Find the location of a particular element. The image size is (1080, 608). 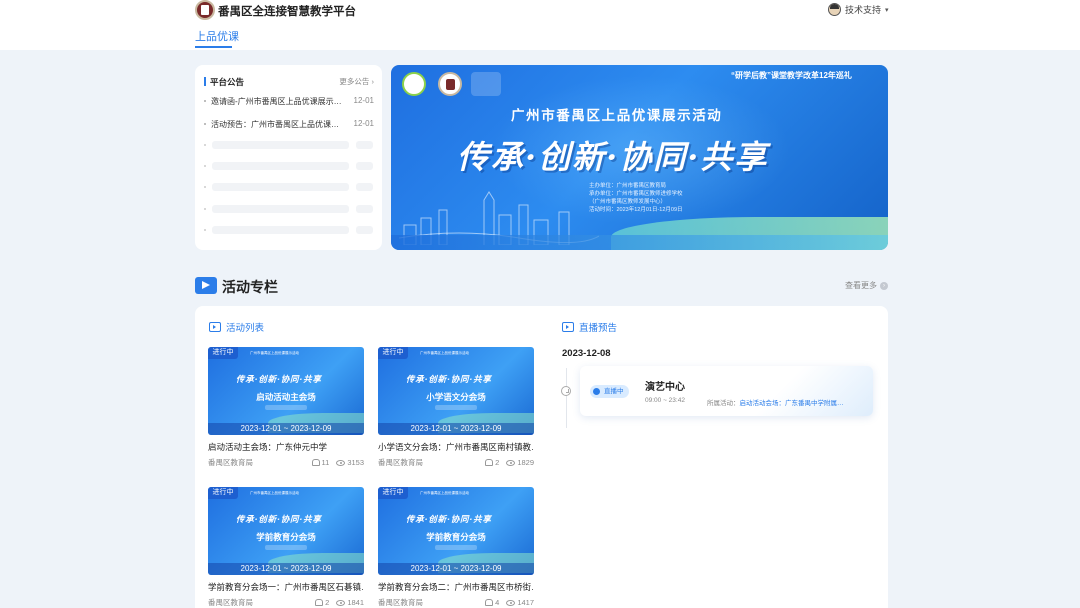

banner-tagline: “研学后教”课堂教学改革12年巡礼 is located at coordinates (791, 75).